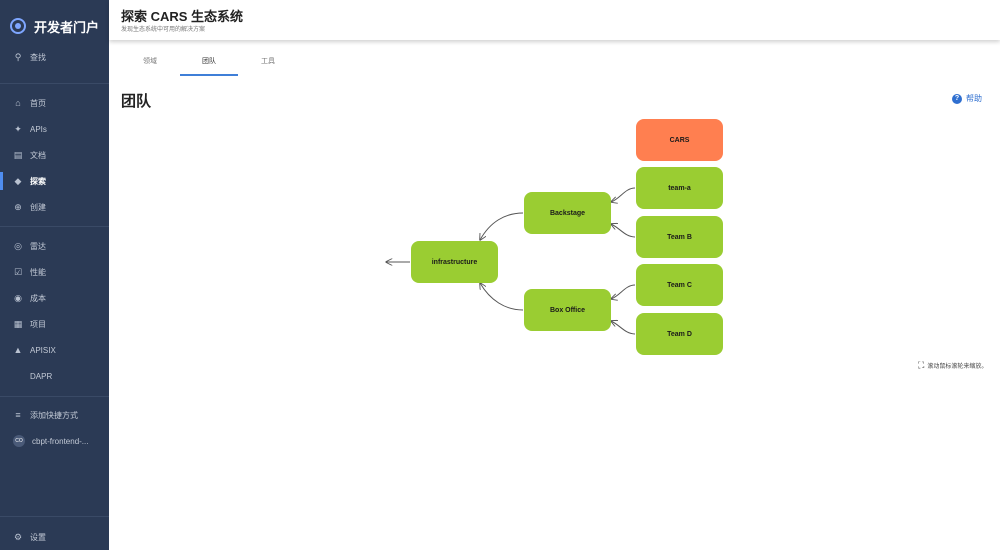 This screenshot has height=550, width=1000. What do you see at coordinates (454, 262) in the screenshot?
I see `graph-node-infrastructure: infrastructure` at bounding box center [454, 262].